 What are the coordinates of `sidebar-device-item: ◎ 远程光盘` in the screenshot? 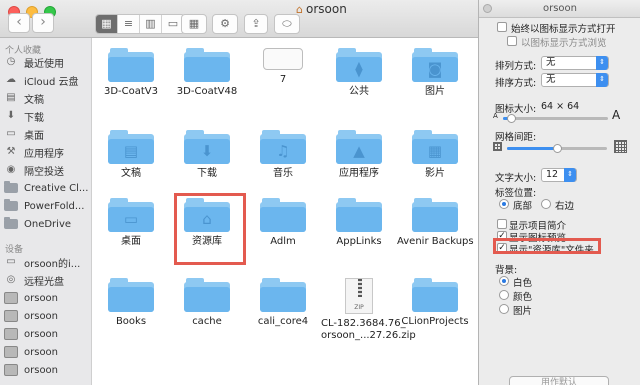 It's located at (48, 280).